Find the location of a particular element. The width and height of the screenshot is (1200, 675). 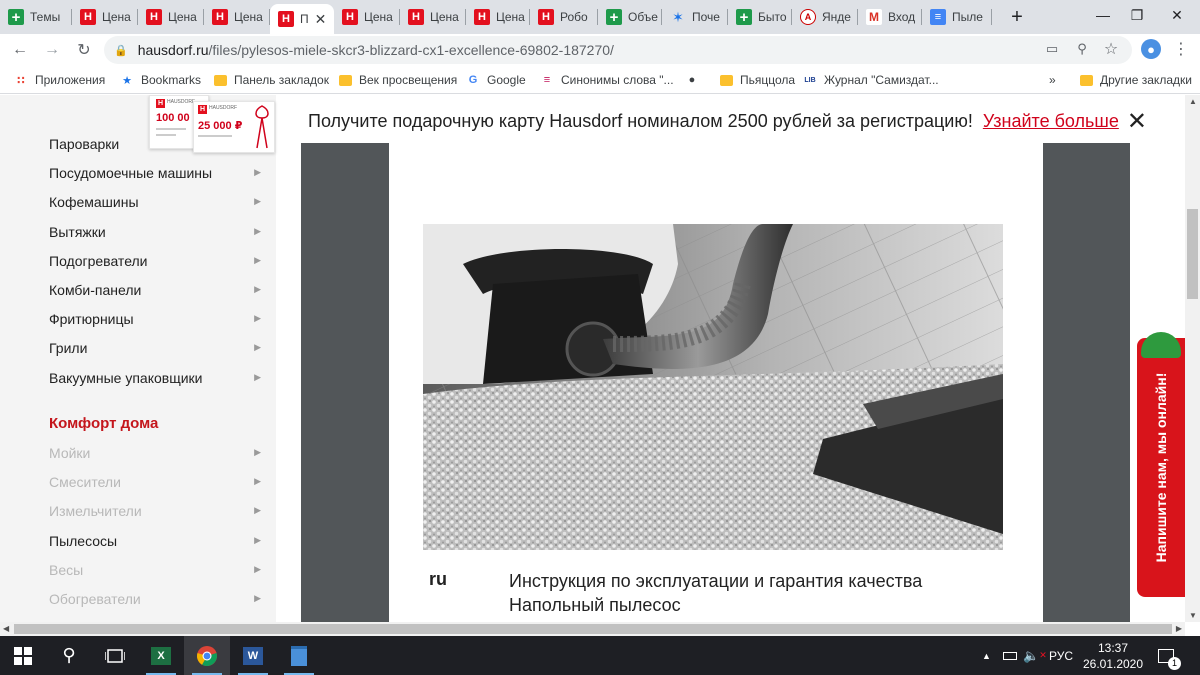

tab-close-icon: ✕ is located at coordinates (321, 19).